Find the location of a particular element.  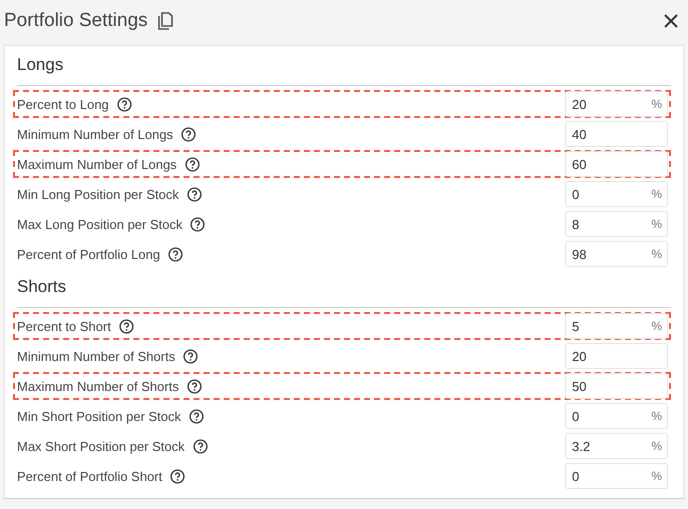

section-title: Shorts is located at coordinates (42, 287).